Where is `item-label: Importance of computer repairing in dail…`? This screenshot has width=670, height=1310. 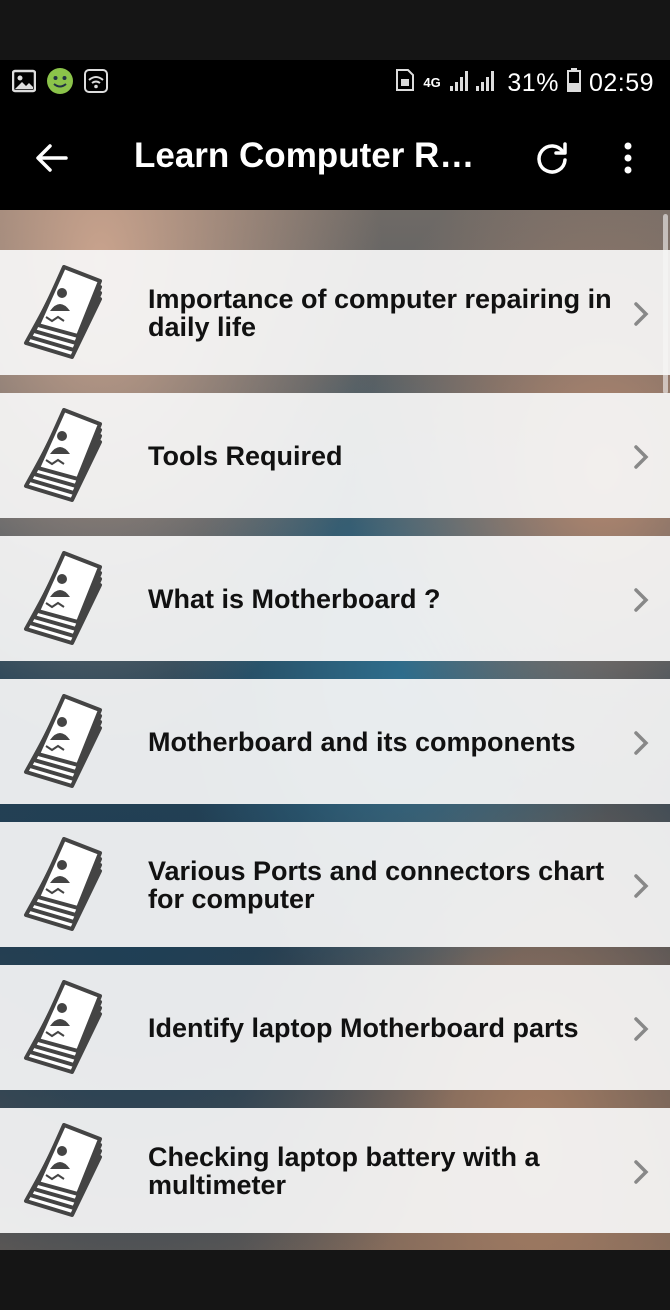 item-label: Importance of computer repairing in dail… is located at coordinates (380, 312).